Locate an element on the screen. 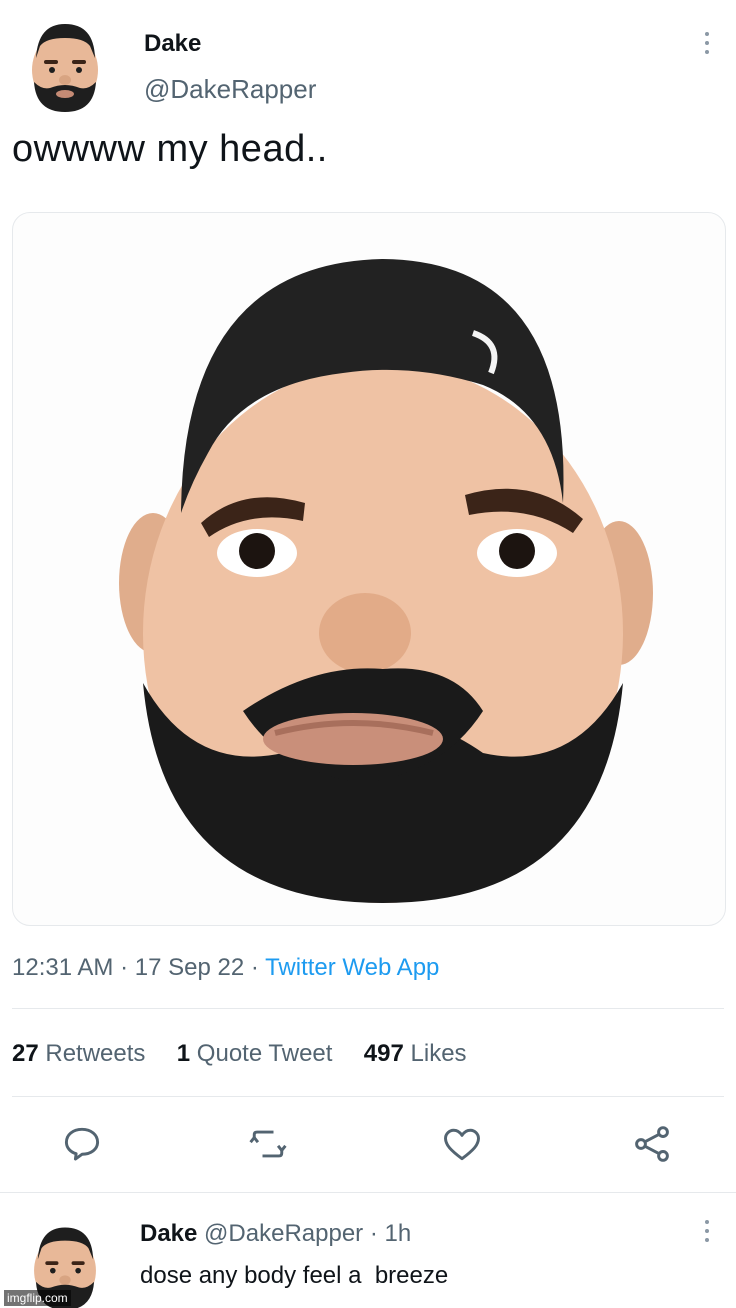  quotes-stat: 1 Quote Tweet is located at coordinates (255, 1053).